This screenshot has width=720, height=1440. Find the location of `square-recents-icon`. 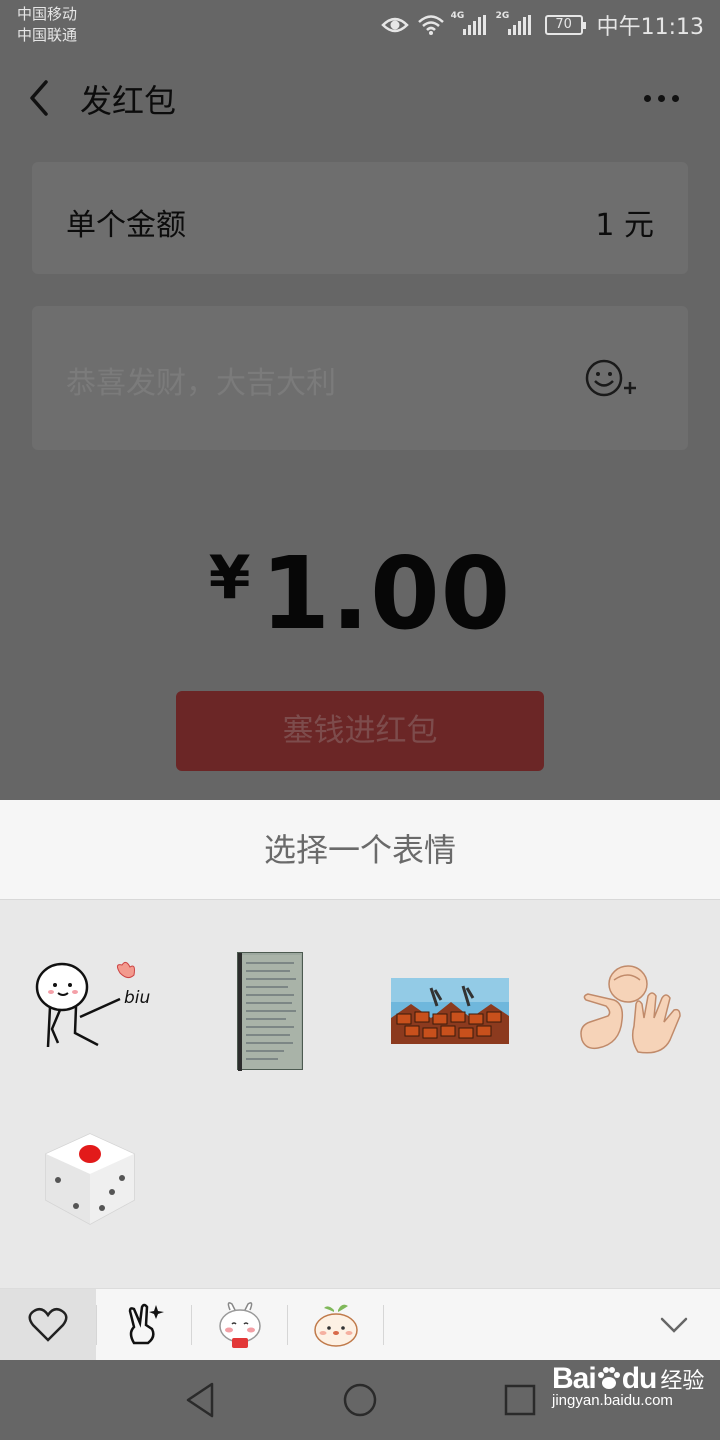

square-recents-icon is located at coordinates (520, 1400).